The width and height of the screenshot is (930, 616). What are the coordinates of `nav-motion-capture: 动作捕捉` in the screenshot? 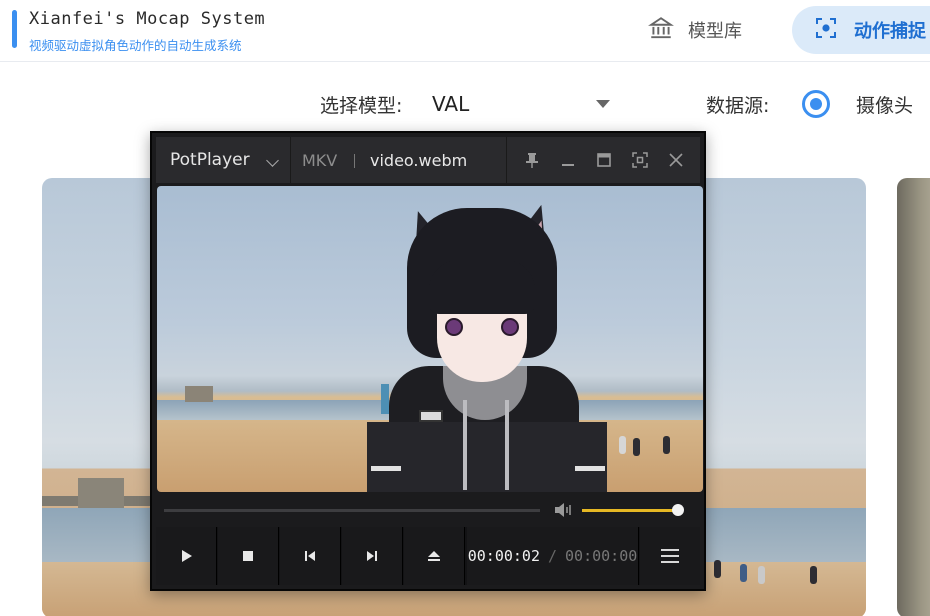 It's located at (861, 30).